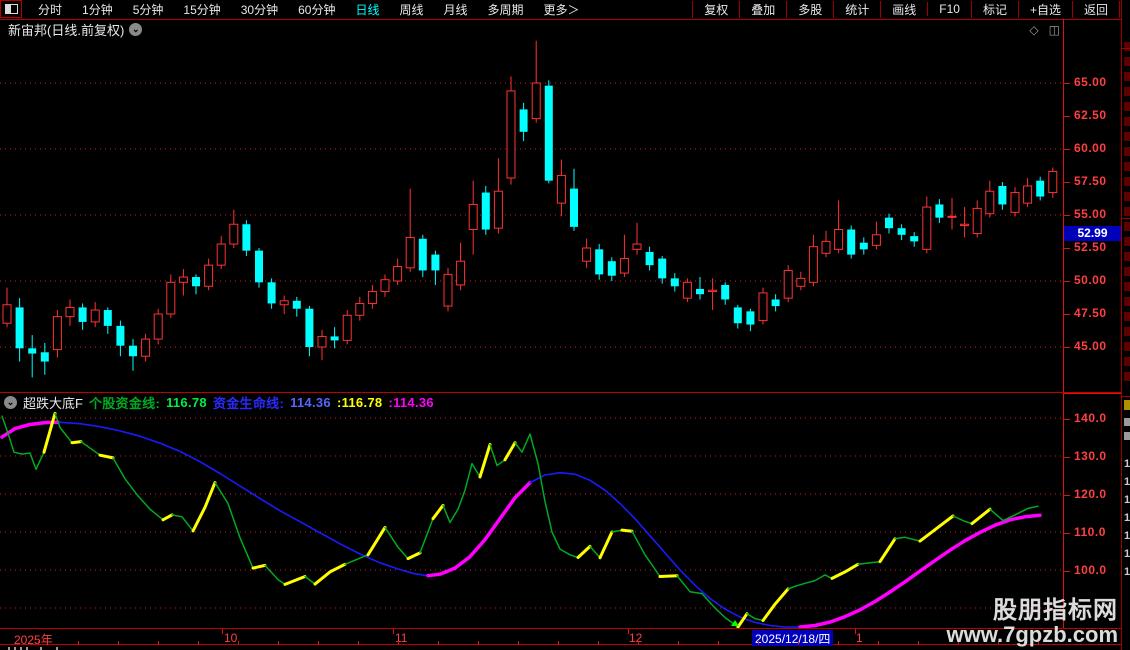  Describe the element at coordinates (1044, 30) in the screenshot. I see `chart-corner-icons: ◇ ◫` at that location.